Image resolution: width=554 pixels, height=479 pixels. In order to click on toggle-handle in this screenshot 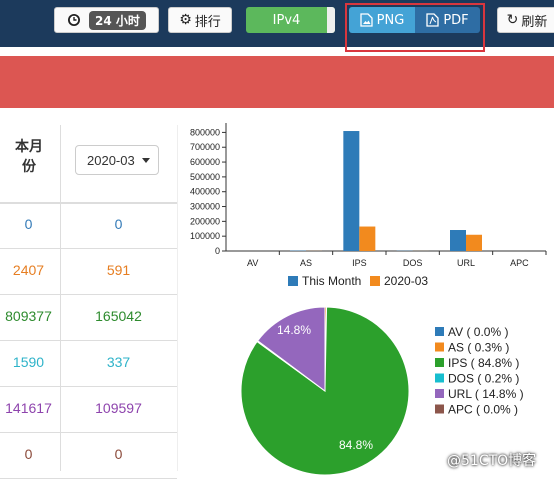, I will do `click(331, 20)`.